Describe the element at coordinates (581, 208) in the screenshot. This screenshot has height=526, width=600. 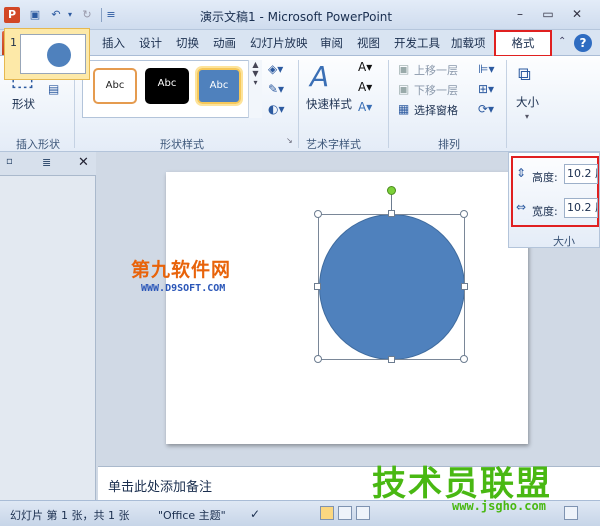
I see `width-input: 10.2 厘` at that location.